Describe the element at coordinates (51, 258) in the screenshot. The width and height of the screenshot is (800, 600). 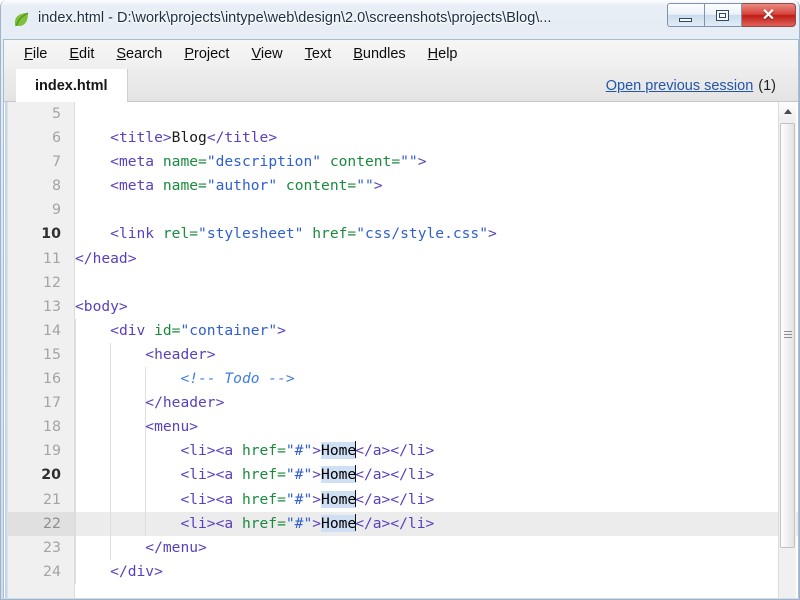
I see `line-number: 11` at that location.